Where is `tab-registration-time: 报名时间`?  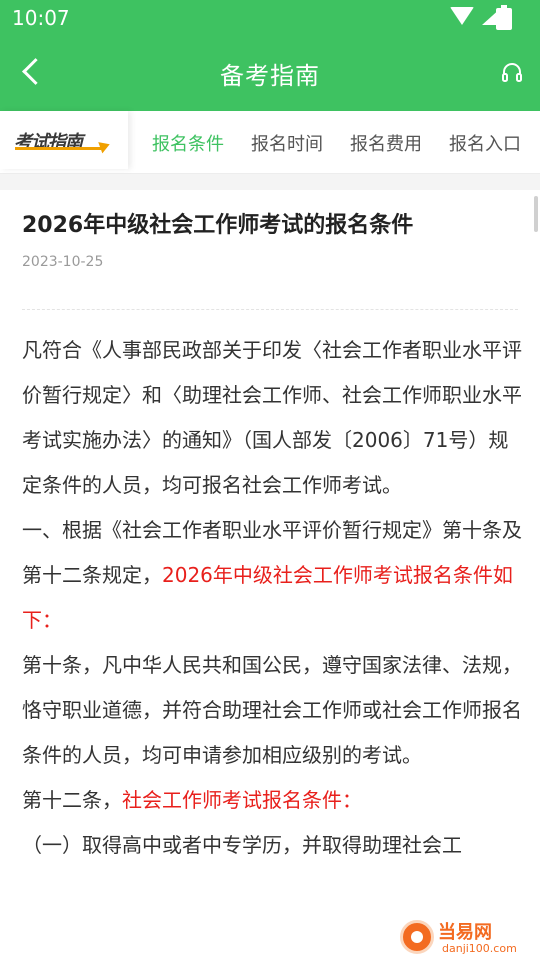
tab-registration-time: 报名时间 is located at coordinates (287, 143).